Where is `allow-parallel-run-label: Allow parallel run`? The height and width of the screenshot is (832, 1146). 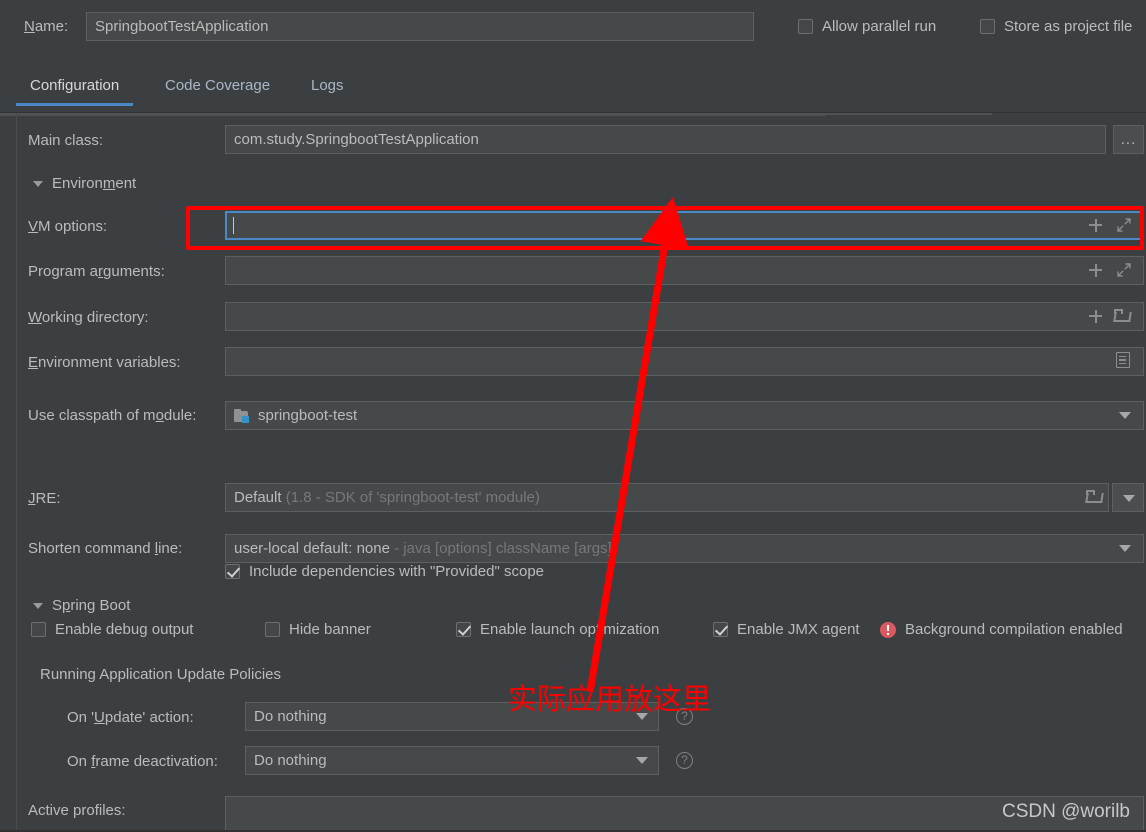 allow-parallel-run-label: Allow parallel run is located at coordinates (879, 26).